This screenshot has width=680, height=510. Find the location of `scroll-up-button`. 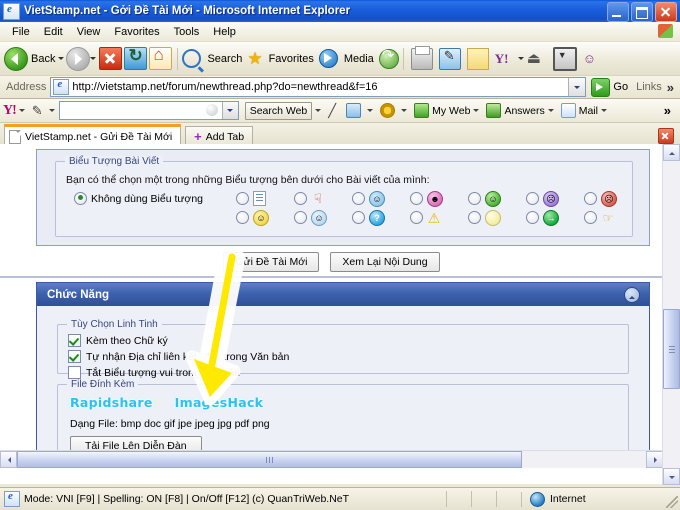

scroll-up-button is located at coordinates (671, 152).